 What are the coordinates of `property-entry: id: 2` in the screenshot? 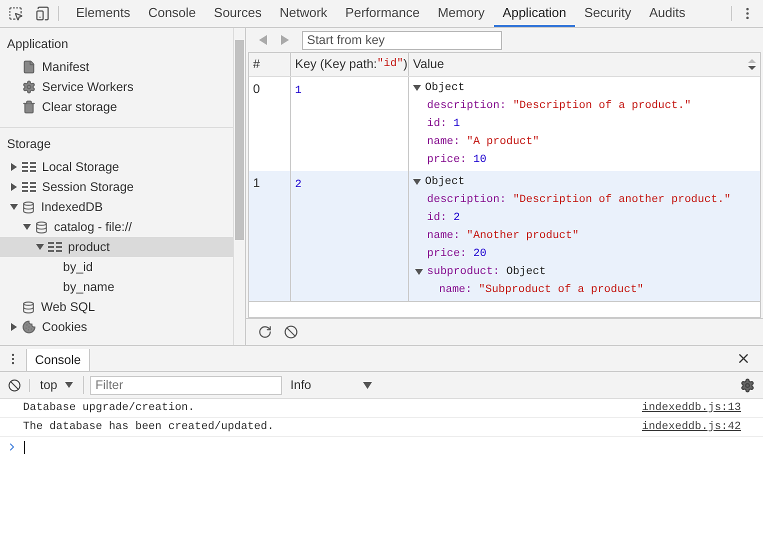 It's located at (443, 218).